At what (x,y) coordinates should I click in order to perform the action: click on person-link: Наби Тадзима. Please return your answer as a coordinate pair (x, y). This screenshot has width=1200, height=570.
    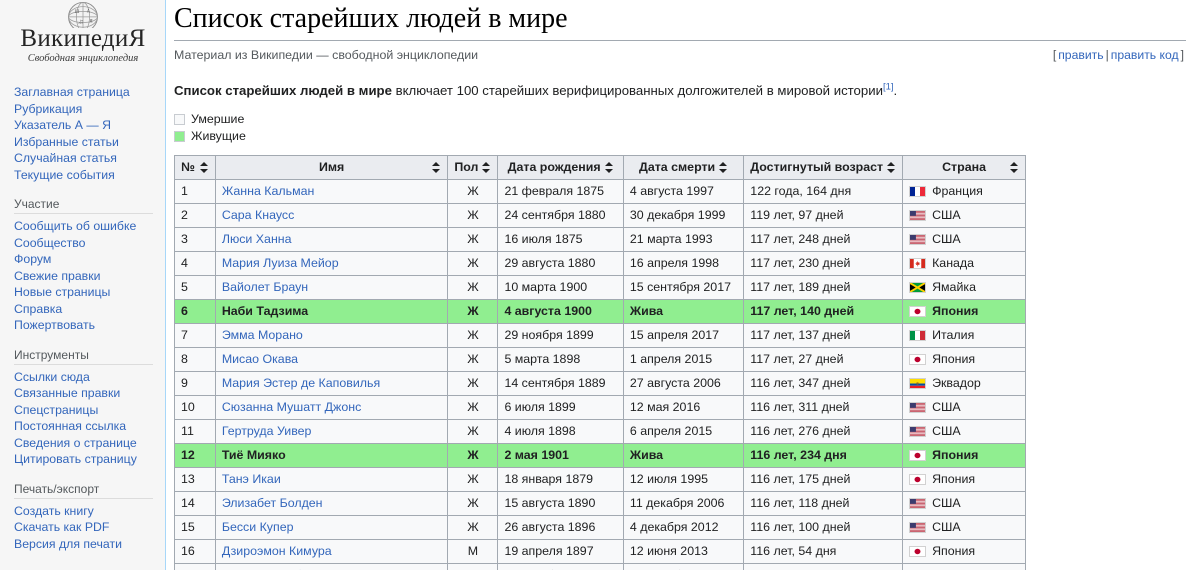
    Looking at the image, I should click on (265, 311).